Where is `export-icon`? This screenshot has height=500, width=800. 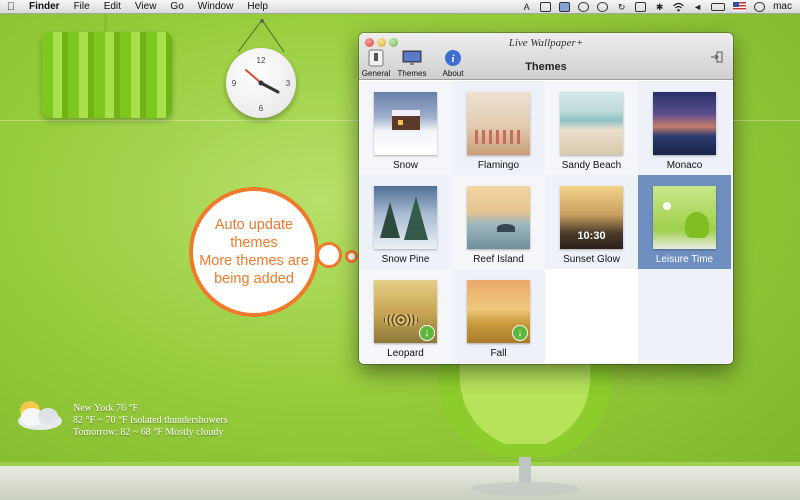
export-icon is located at coordinates (717, 57).